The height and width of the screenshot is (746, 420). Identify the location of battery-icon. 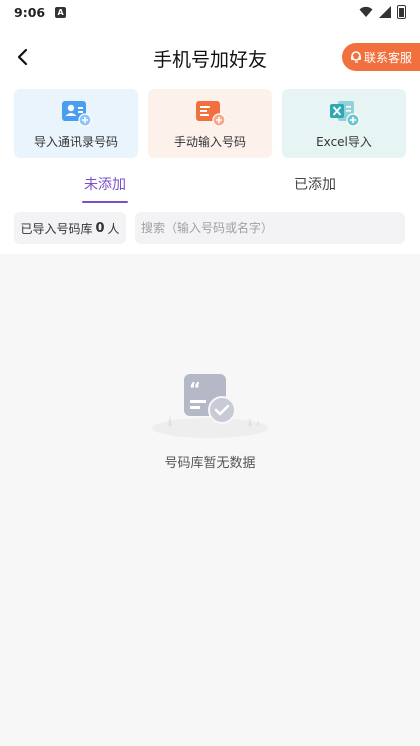
(401, 12).